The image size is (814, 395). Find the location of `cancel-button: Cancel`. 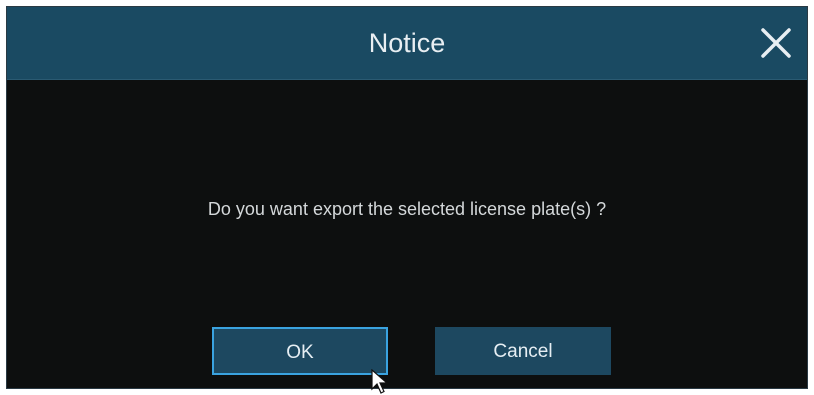

cancel-button: Cancel is located at coordinates (523, 351).